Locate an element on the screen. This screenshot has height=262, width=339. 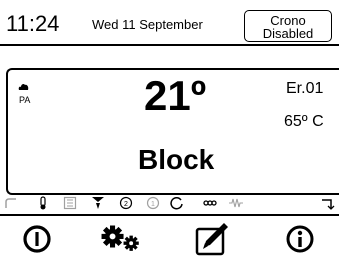
mode-label: PA is located at coordinates (25, 100).